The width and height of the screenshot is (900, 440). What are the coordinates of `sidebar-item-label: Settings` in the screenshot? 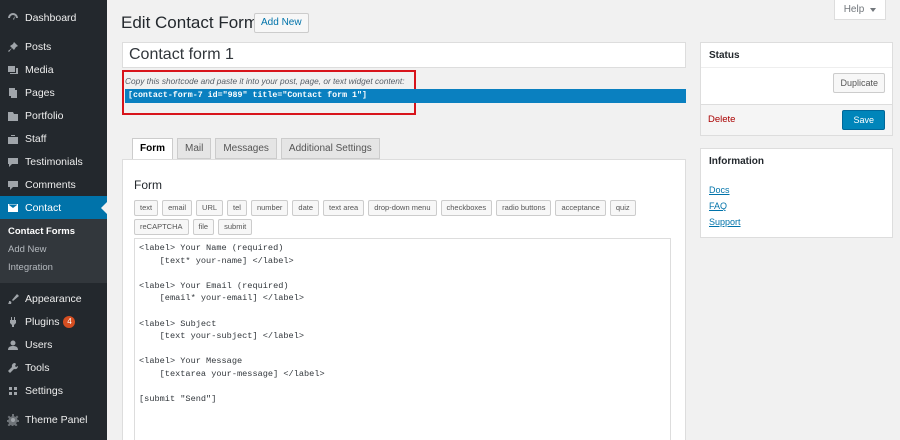 It's located at (44, 390).